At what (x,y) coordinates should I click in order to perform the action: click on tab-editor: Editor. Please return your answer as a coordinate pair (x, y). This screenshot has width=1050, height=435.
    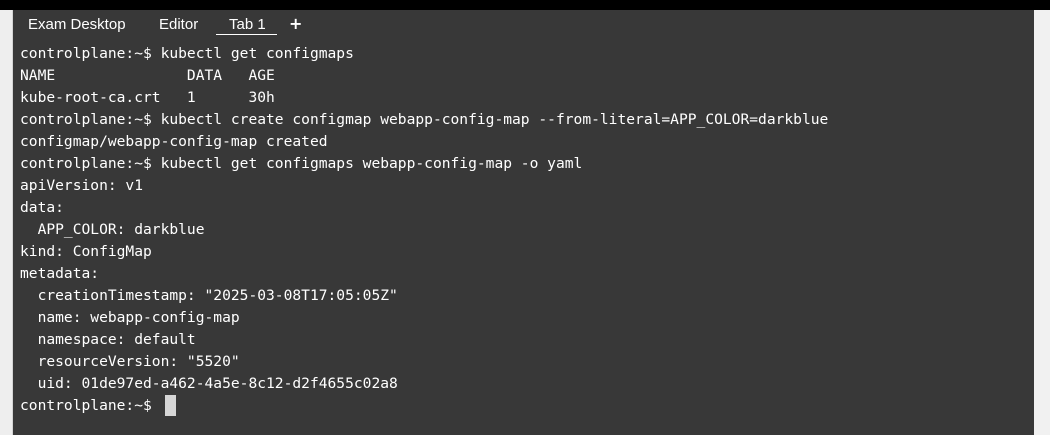
    Looking at the image, I should click on (178, 25).